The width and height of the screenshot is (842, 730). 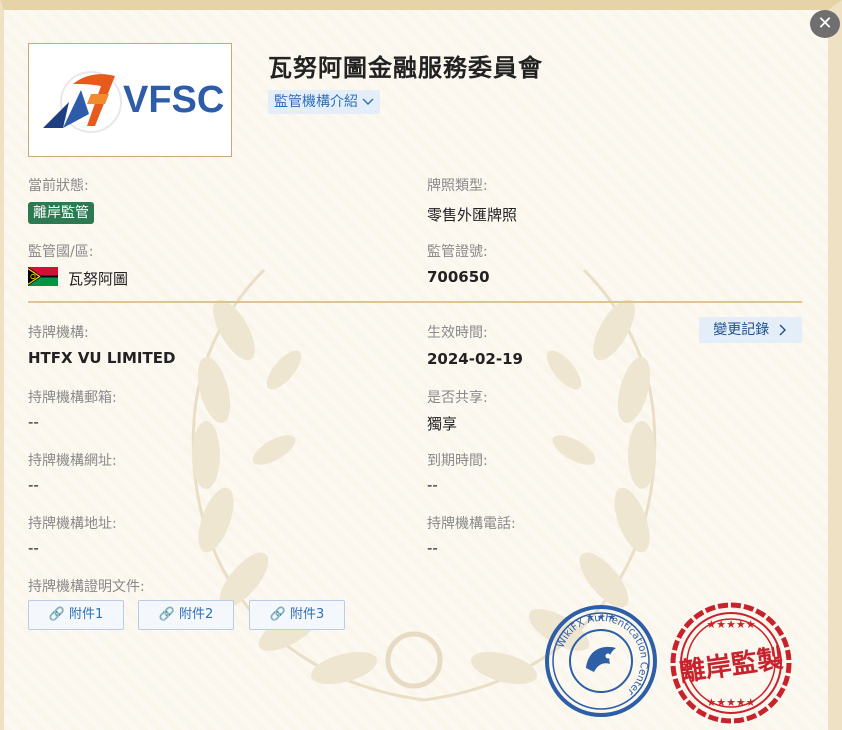 What do you see at coordinates (58, 186) in the screenshot?
I see `status-label: 當前狀態:` at bounding box center [58, 186].